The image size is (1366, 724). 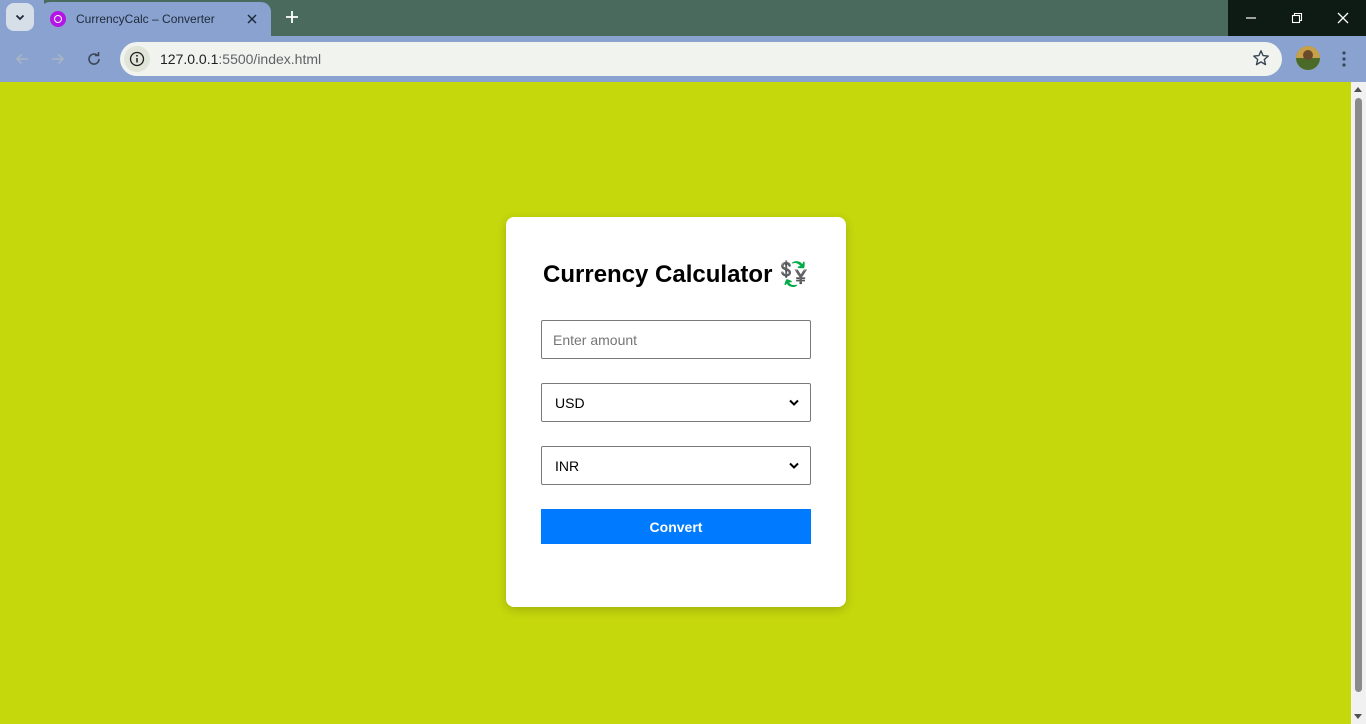 I want to click on amount-input: Enter amount, so click(x=676, y=339).